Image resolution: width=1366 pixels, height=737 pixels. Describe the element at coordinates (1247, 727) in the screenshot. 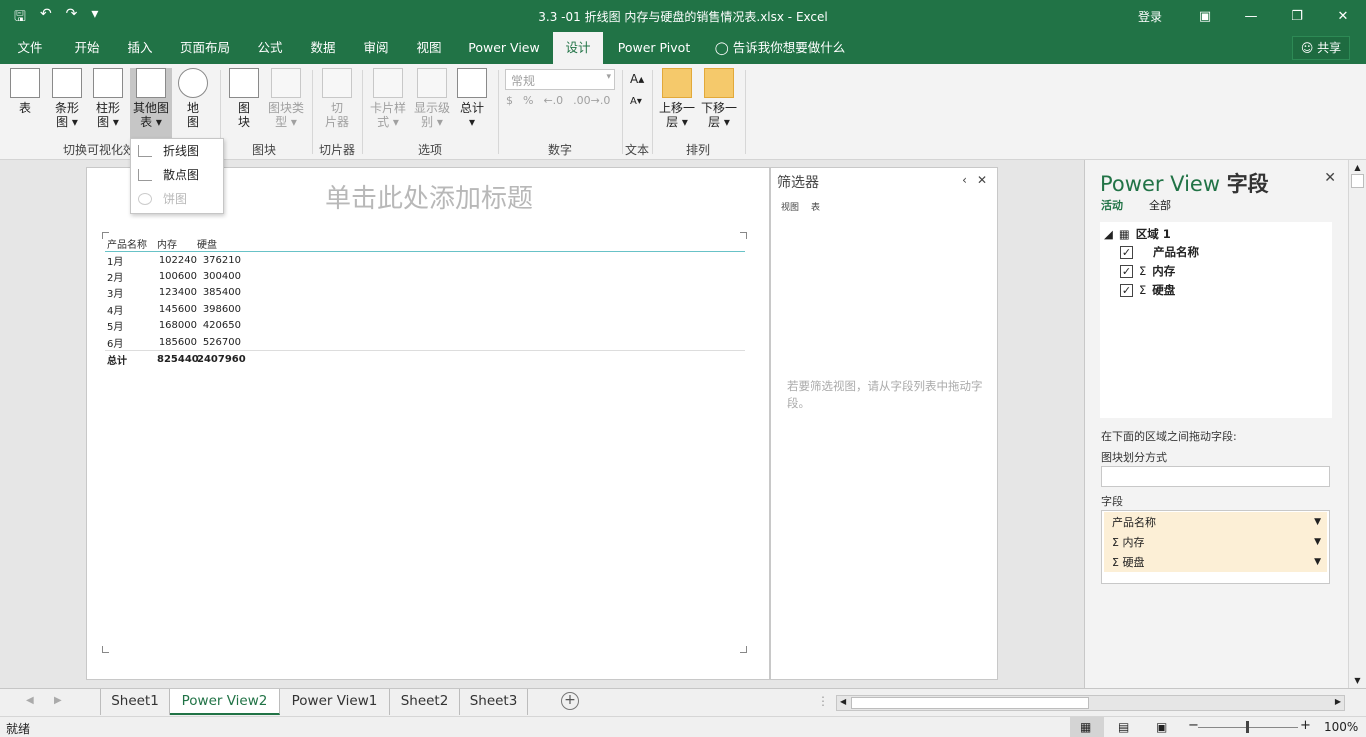

I see `zoom-slider-thumb` at that location.